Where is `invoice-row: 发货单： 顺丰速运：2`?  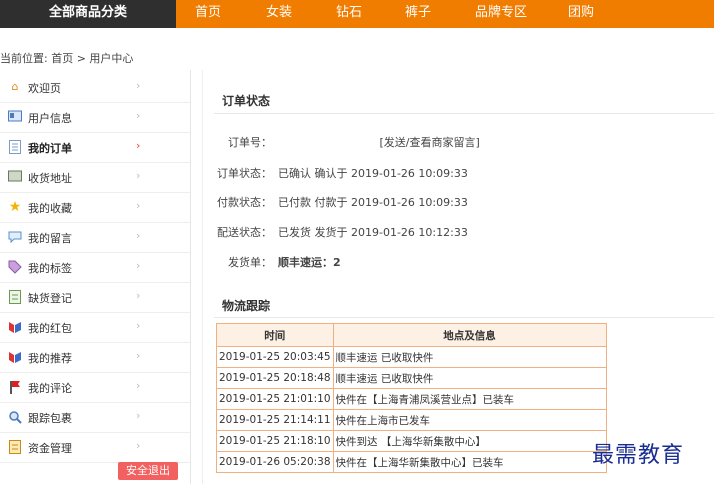 invoice-row: 发货单： 顺丰速运：2 is located at coordinates (246, 262).